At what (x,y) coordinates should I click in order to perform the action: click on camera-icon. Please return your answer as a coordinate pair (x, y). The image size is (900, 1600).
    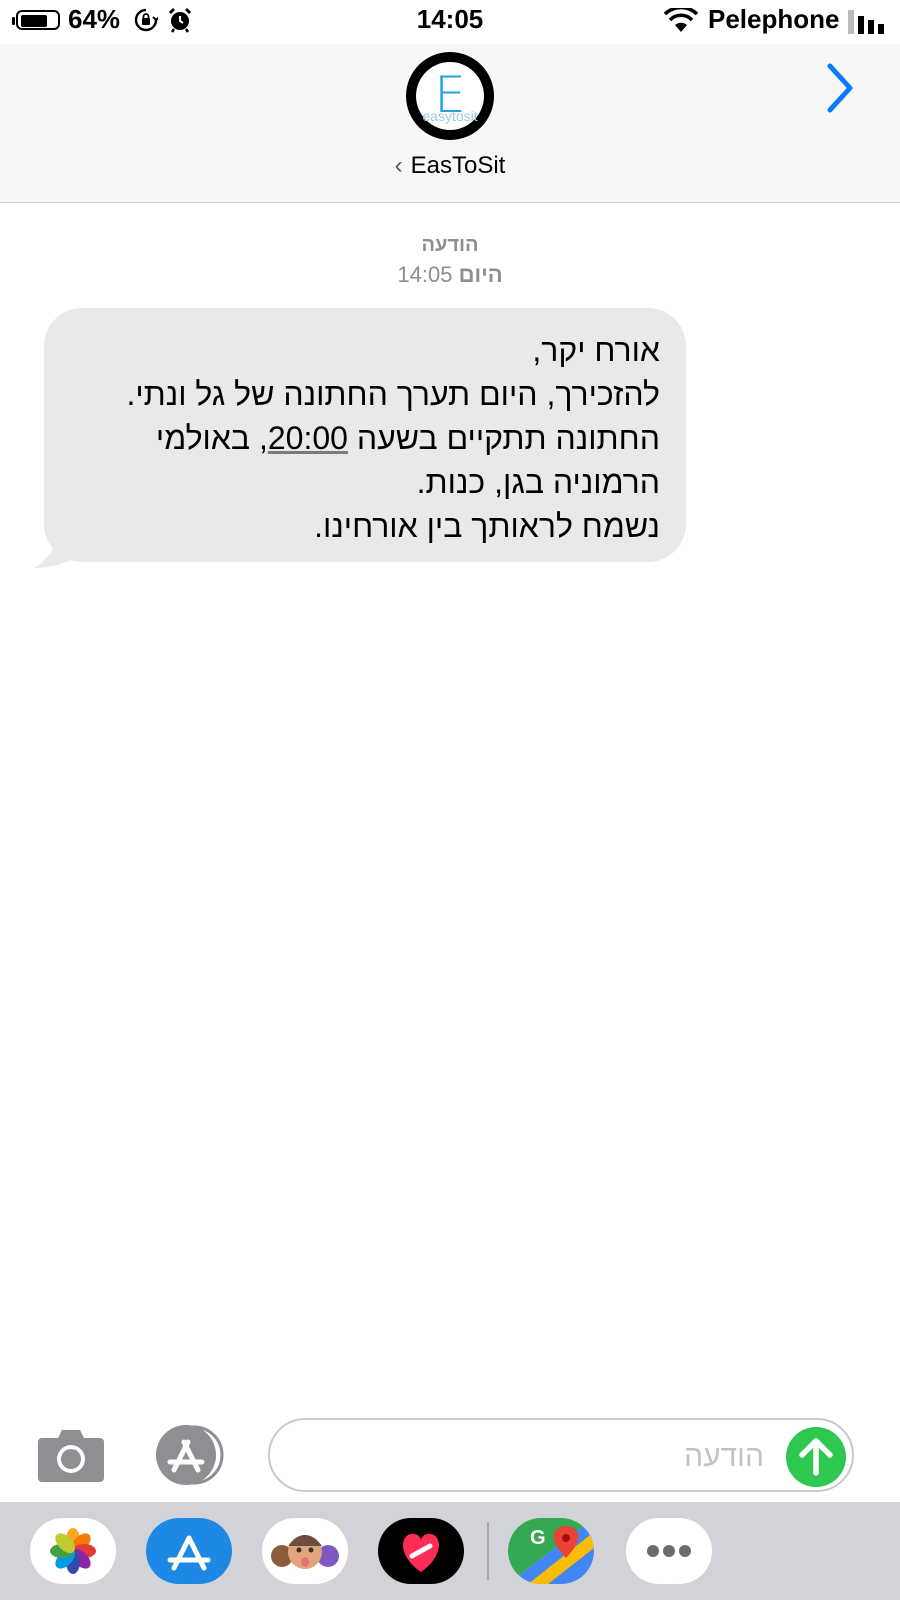
    Looking at the image, I should click on (71, 1455).